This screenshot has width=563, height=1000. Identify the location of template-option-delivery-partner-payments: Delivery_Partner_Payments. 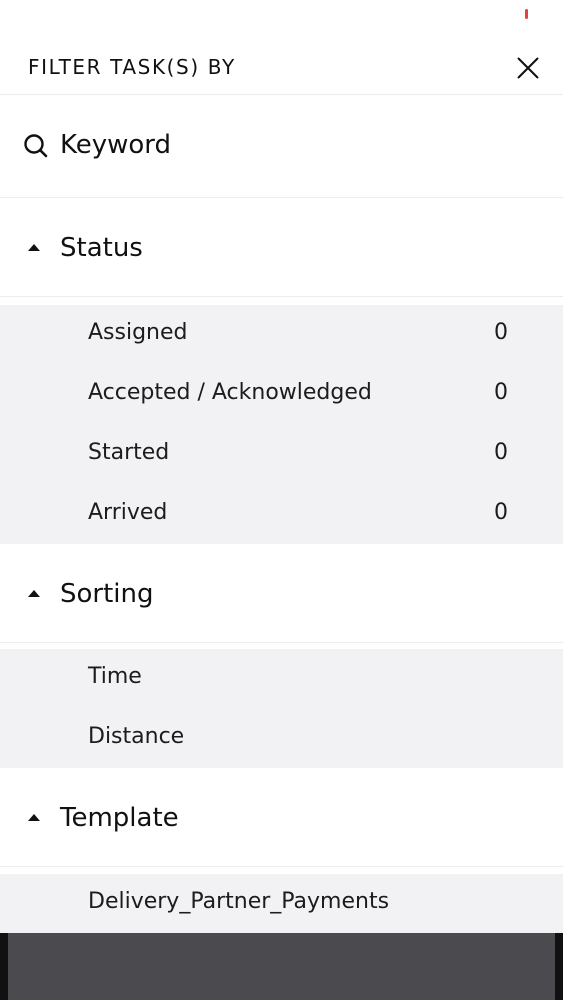
(281, 904).